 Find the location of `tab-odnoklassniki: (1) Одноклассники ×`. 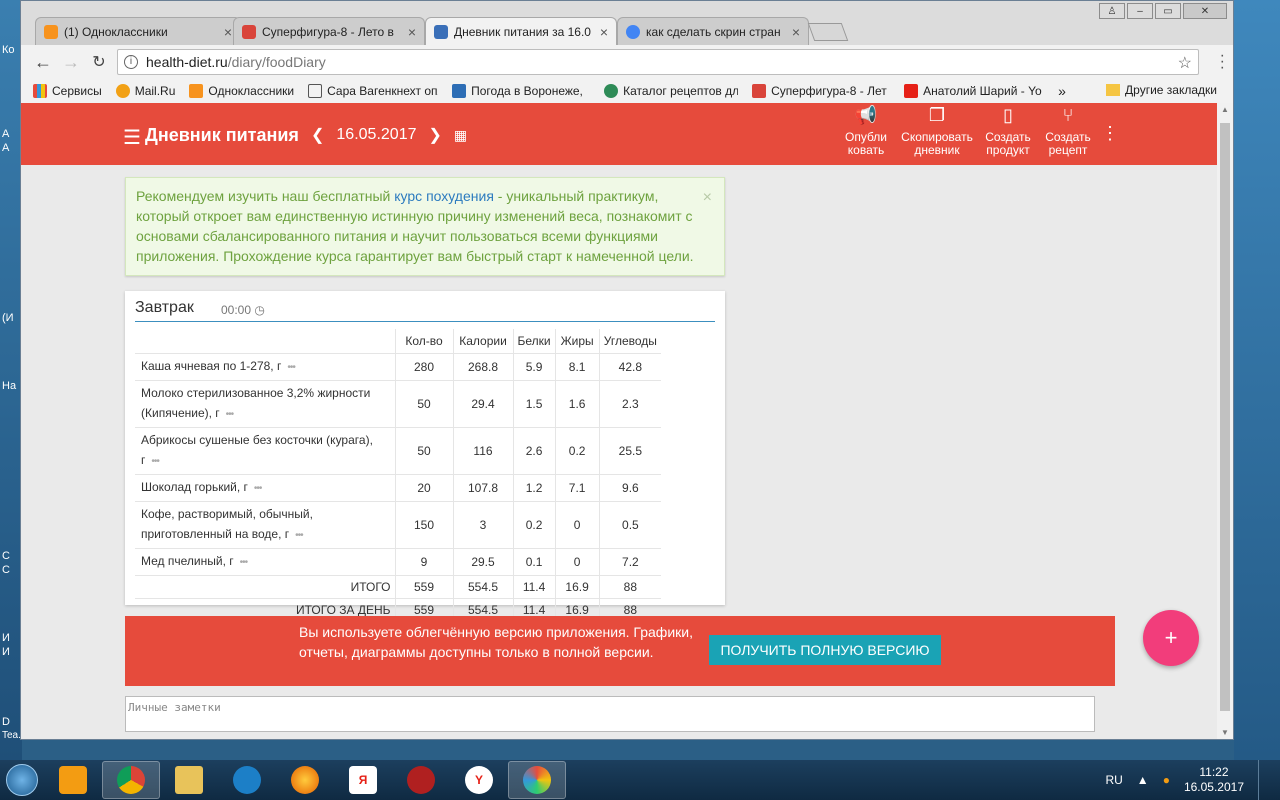

tab-odnoklassniki: (1) Одноклассники × is located at coordinates (138, 31).